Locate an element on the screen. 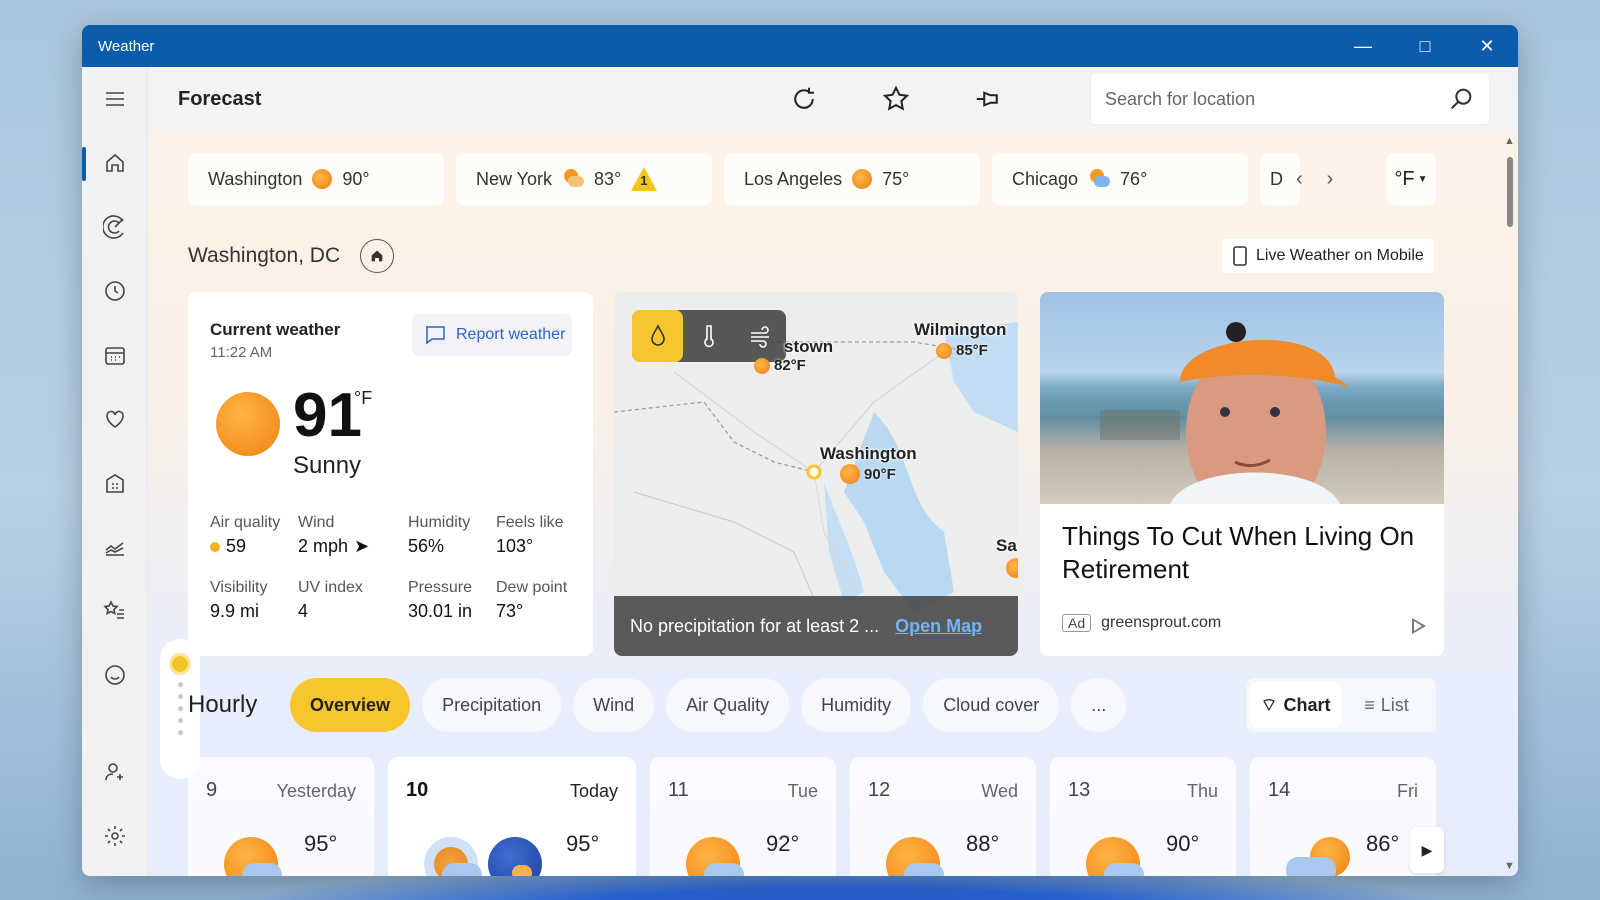 The width and height of the screenshot is (1600, 900). sidebar-item-hourly is located at coordinates (115, 291).